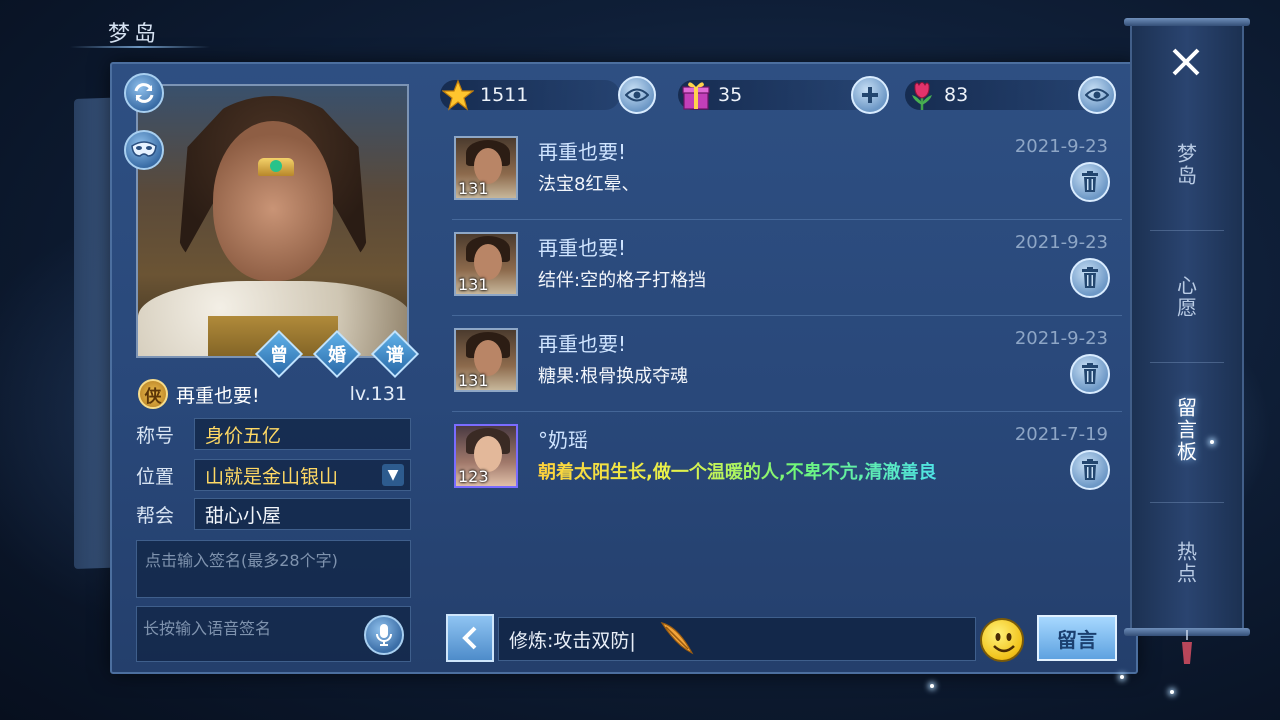 The image size is (1280, 720). What do you see at coordinates (956, 95) in the screenshot?
I see `flowers-value: 83` at bounding box center [956, 95].